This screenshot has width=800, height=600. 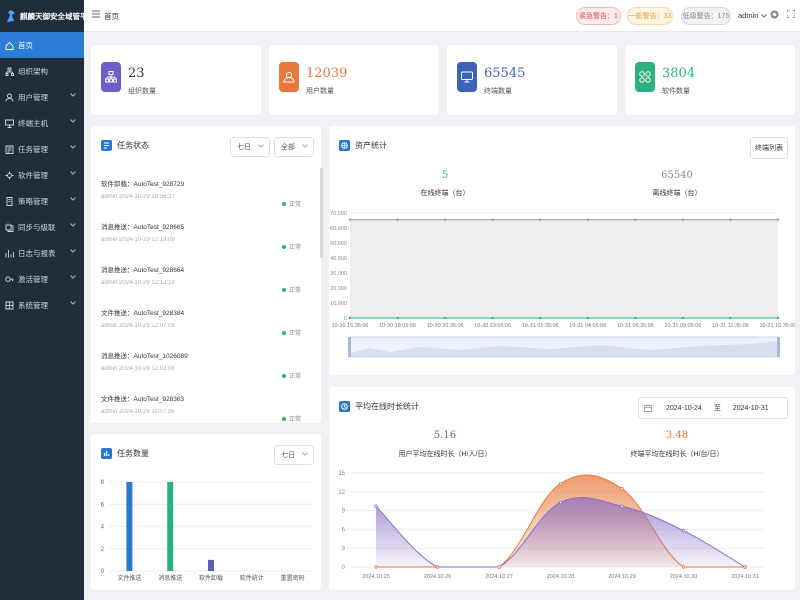 What do you see at coordinates (42, 45) in the screenshot?
I see `sidebar-item-home: 首页` at bounding box center [42, 45].